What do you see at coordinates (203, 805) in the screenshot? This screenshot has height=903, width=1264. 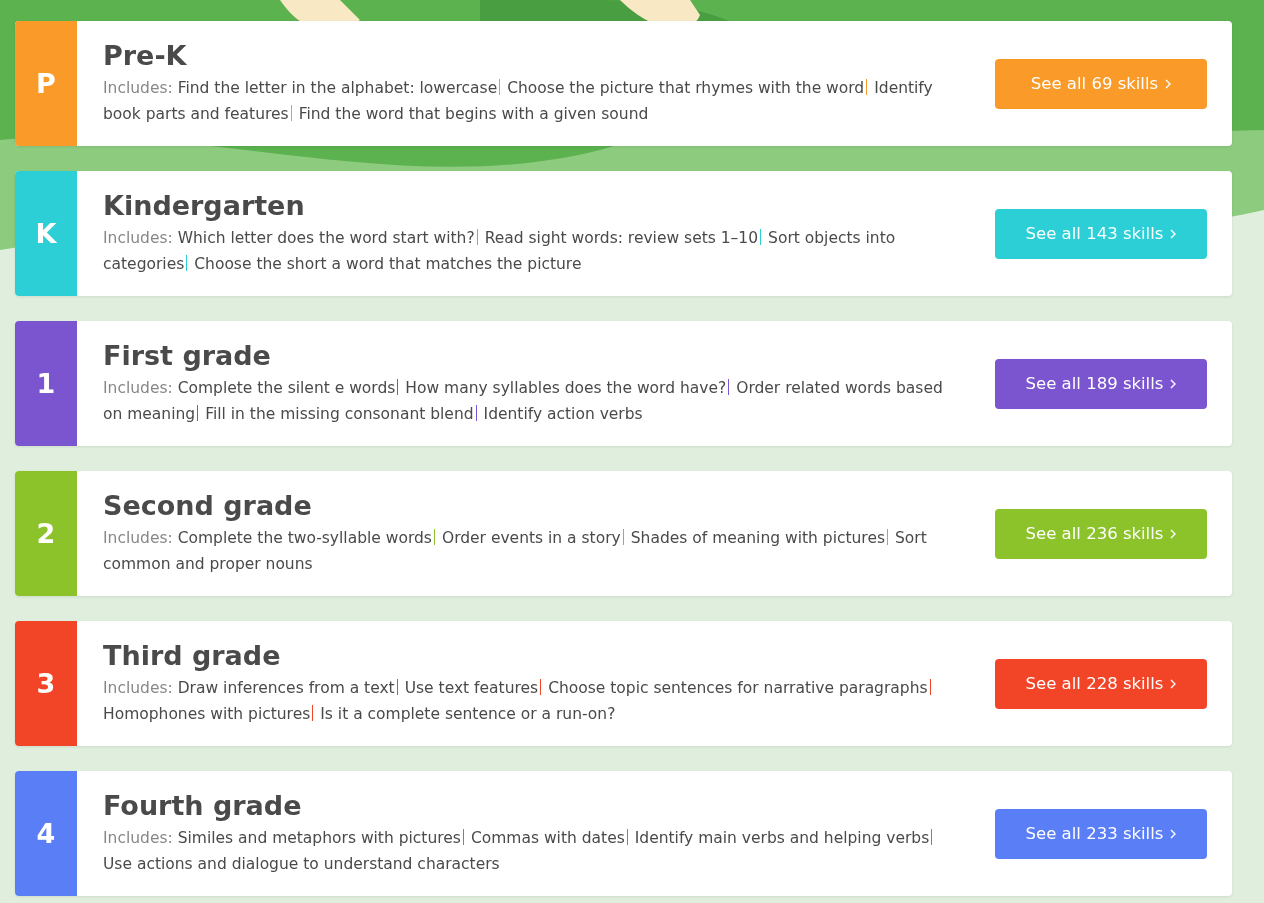 I see `grade-title: Fourth grade` at bounding box center [203, 805].